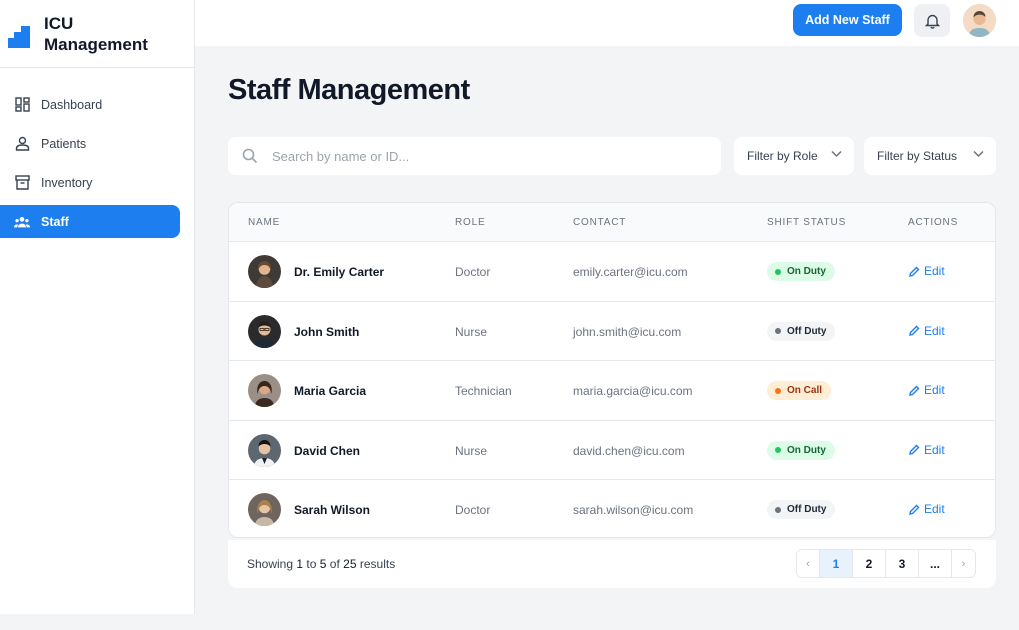  I want to click on prev-page-button: ‹, so click(808, 563).